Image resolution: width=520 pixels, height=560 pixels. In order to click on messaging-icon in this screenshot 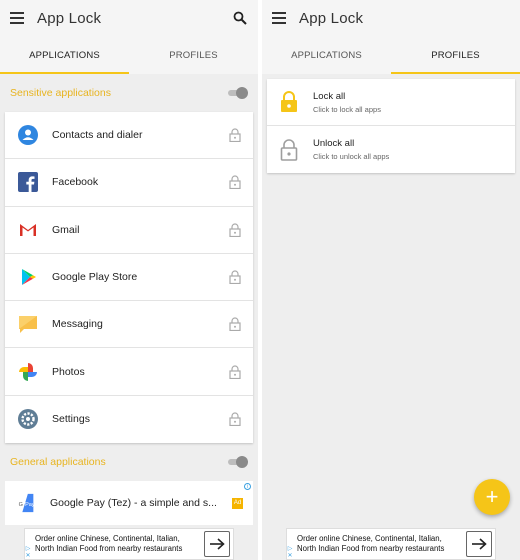, I will do `click(28, 324)`.